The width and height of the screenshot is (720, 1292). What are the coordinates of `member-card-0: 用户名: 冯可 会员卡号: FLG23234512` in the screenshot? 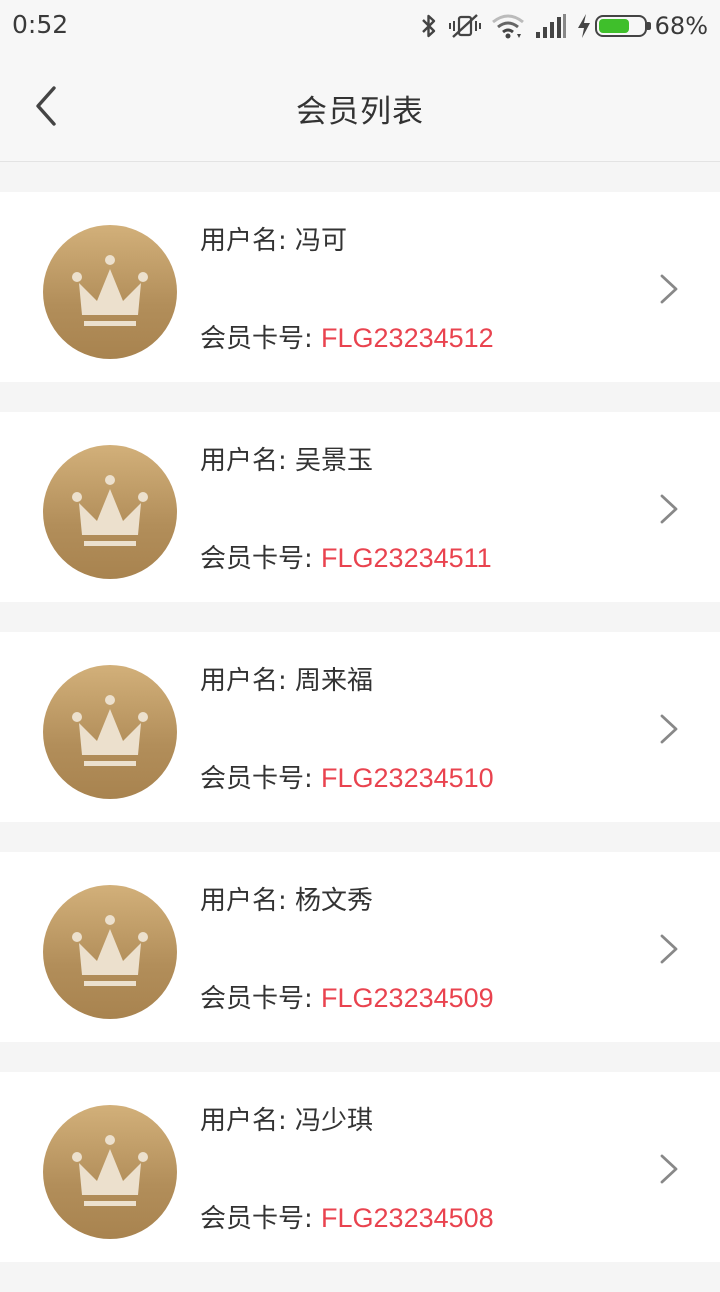 It's located at (360, 287).